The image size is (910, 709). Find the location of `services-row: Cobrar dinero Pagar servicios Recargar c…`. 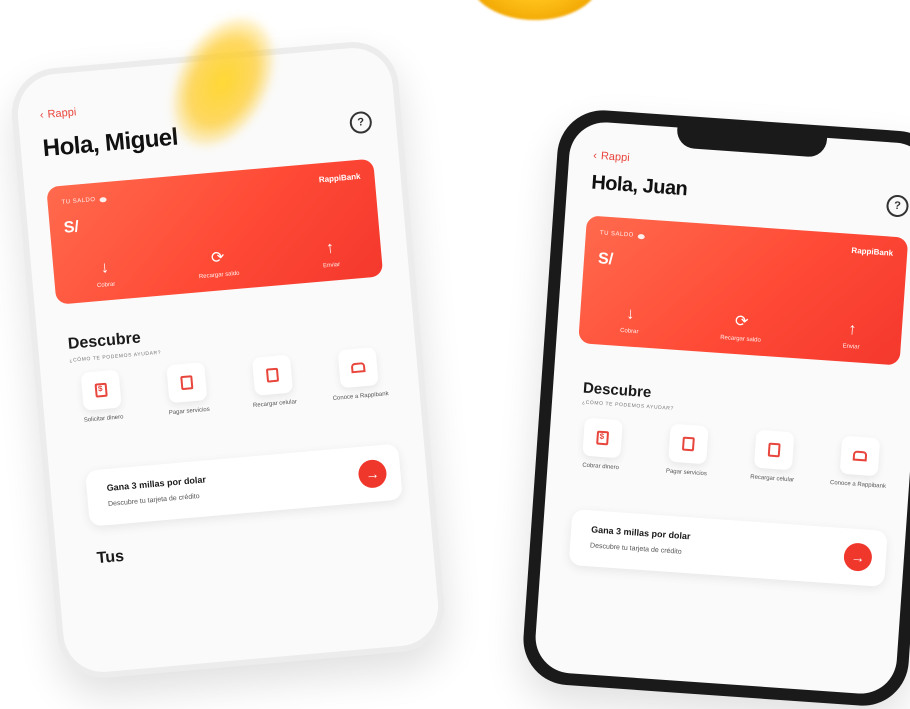

services-row: Cobrar dinero Pagar servicios Recargar c… is located at coordinates (730, 454).